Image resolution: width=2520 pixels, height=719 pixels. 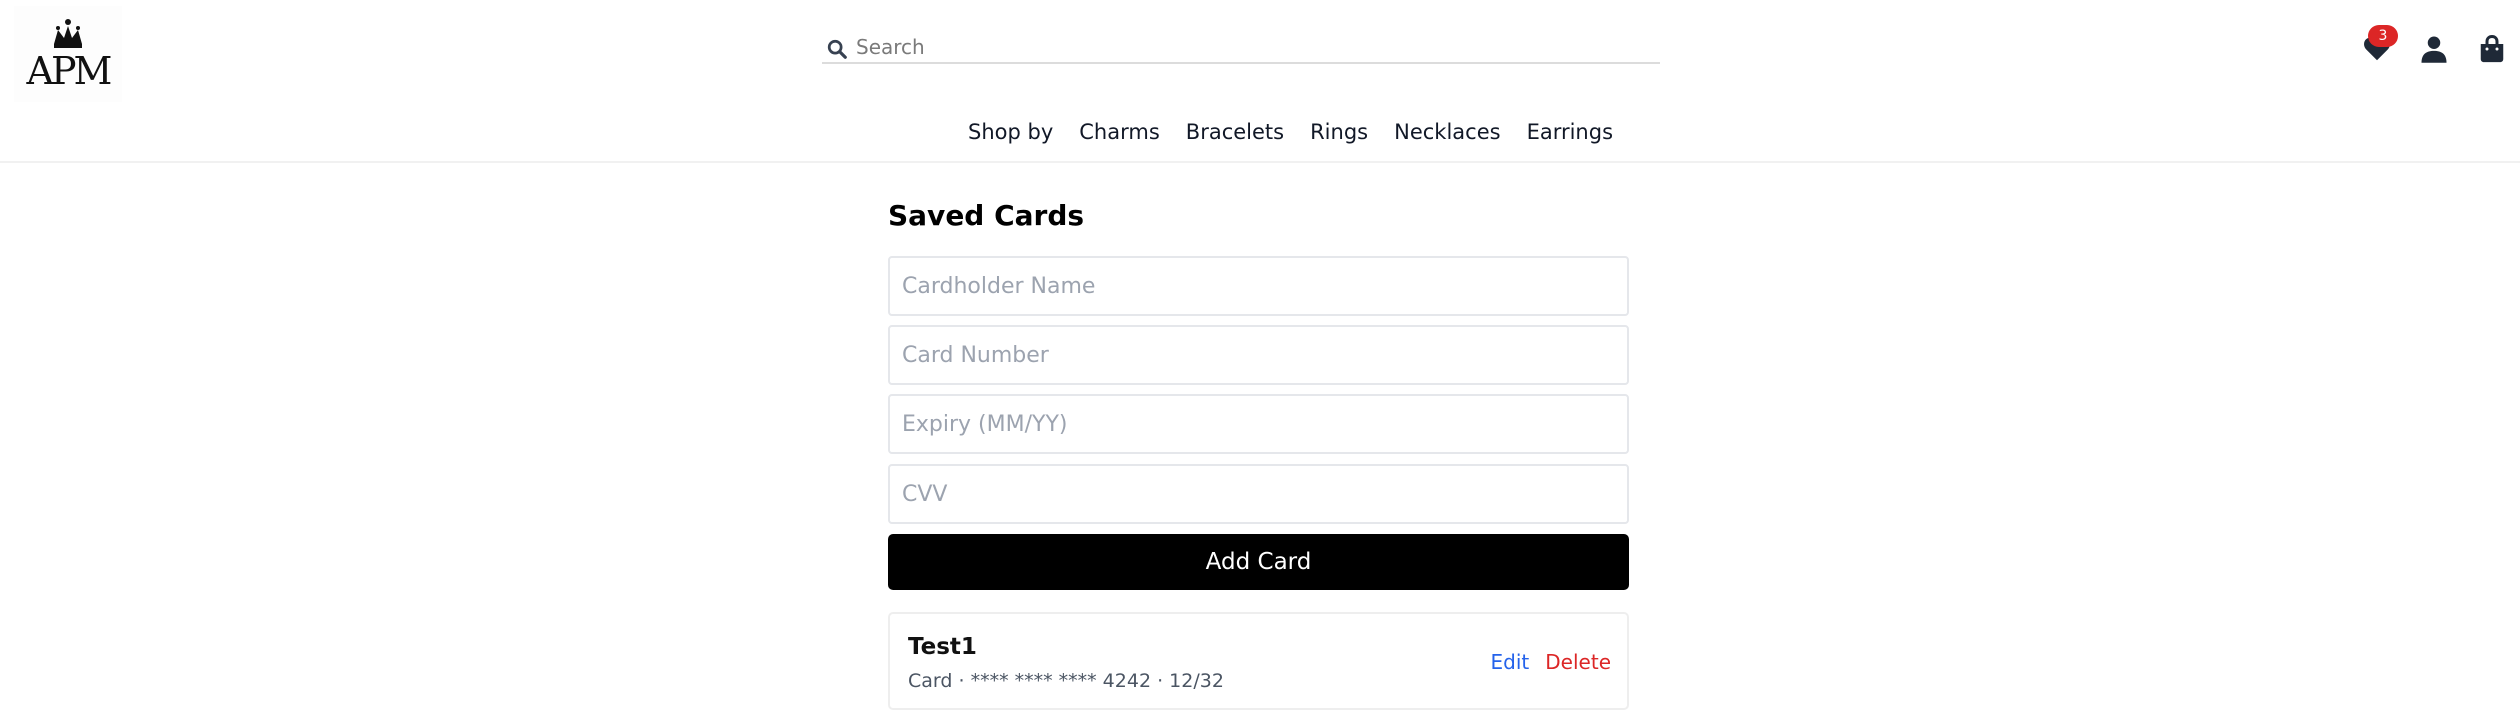 I want to click on apm-logo: APM, so click(x=68, y=54).